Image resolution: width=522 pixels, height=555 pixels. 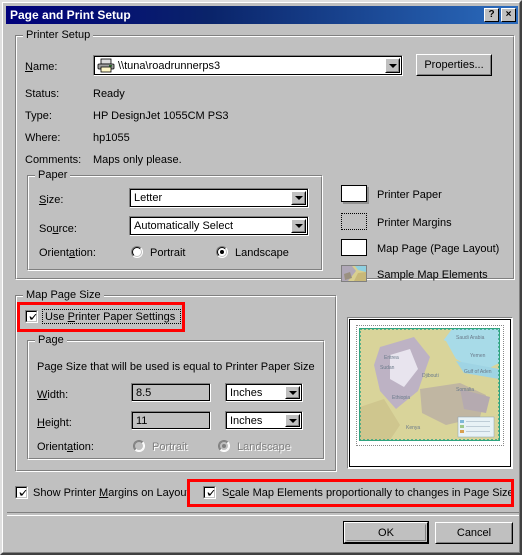 I want to click on title-bar: Page and Print Setup ? ×, so click(x=262, y=15).